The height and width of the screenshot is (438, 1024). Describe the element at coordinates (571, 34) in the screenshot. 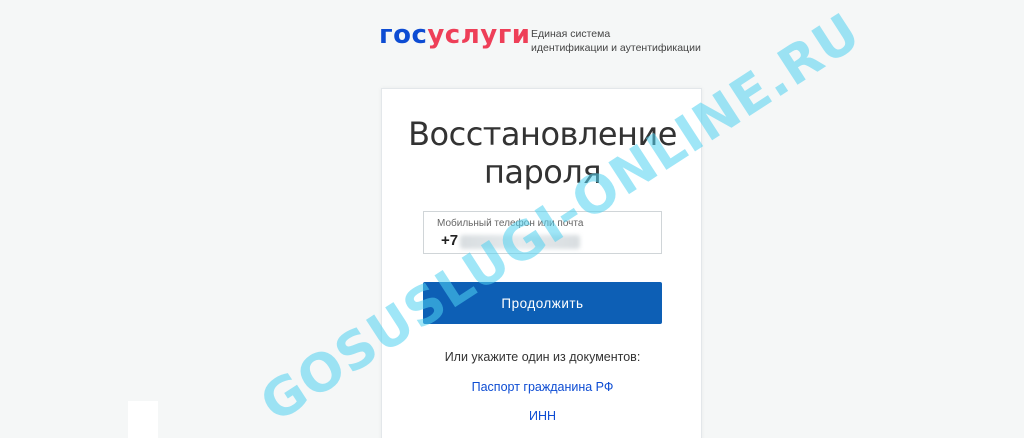

I see `tagline-line-1: Единая система` at that location.